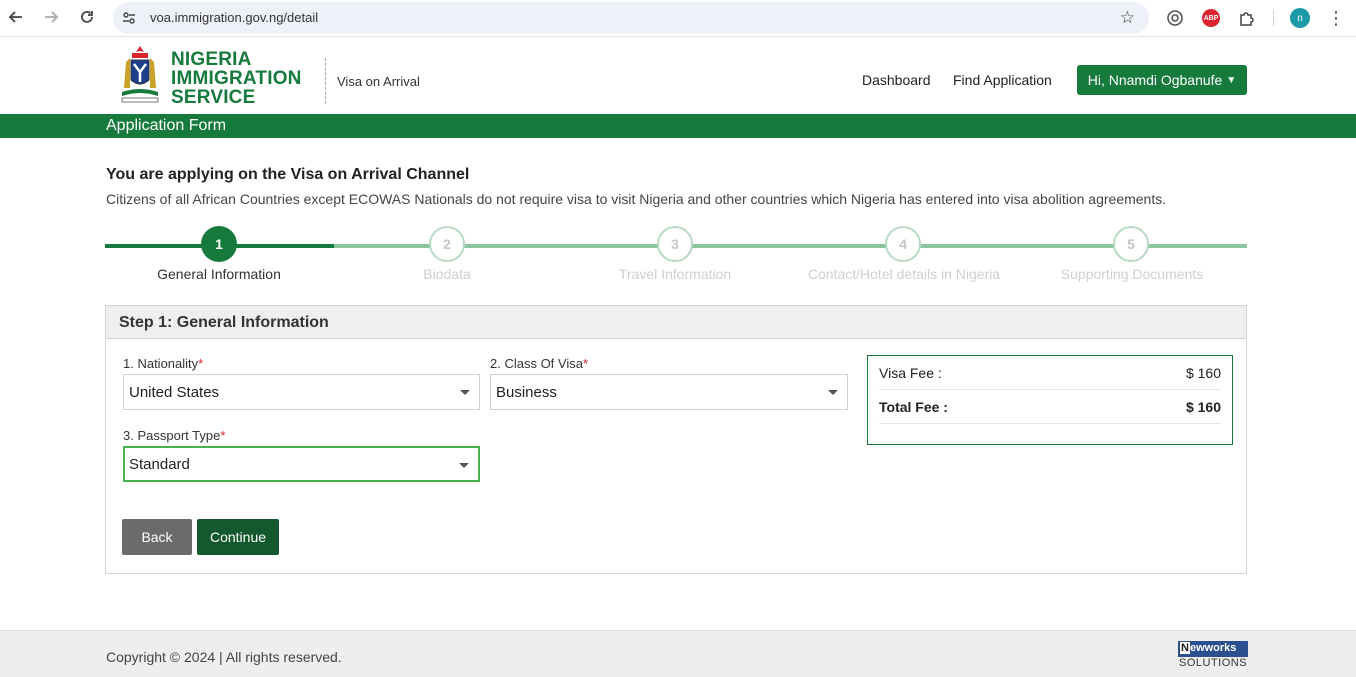  I want to click on step-3-indicator: 3, so click(675, 244).